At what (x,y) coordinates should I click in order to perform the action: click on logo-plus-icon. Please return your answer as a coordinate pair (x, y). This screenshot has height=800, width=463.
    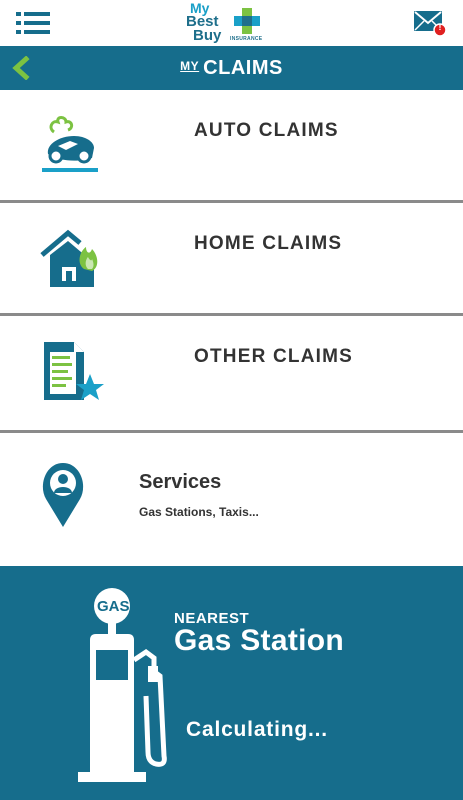
    Looking at the image, I should click on (247, 21).